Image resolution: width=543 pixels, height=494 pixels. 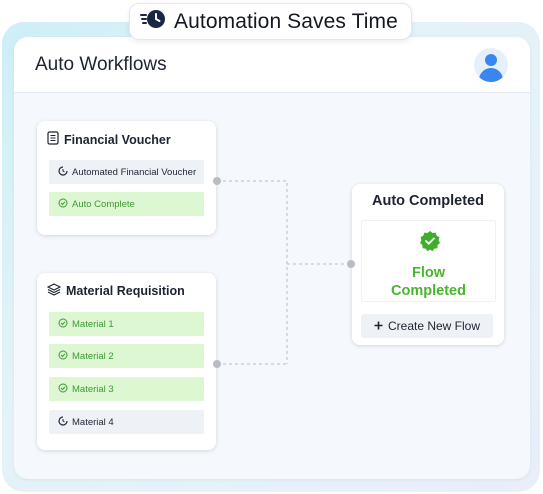 I want to click on card-title-label: Material Requisition, so click(x=125, y=291).